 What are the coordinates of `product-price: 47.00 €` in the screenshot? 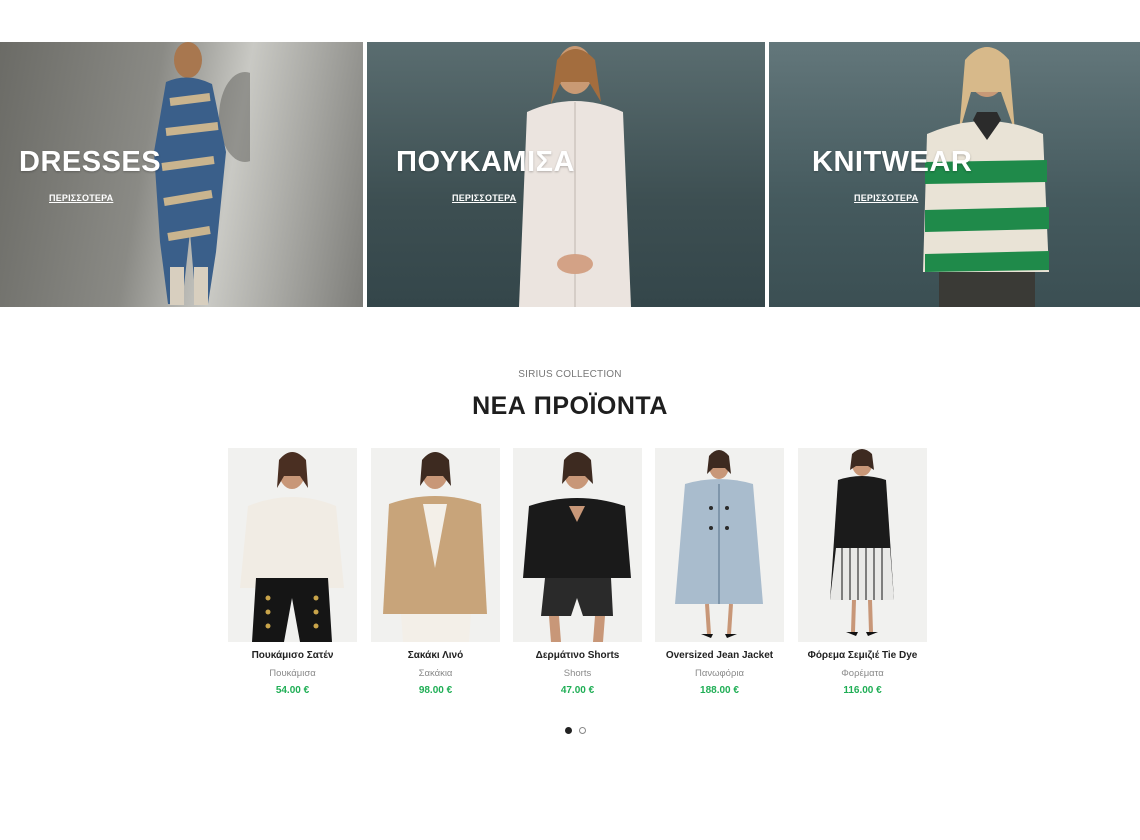 It's located at (577, 690).